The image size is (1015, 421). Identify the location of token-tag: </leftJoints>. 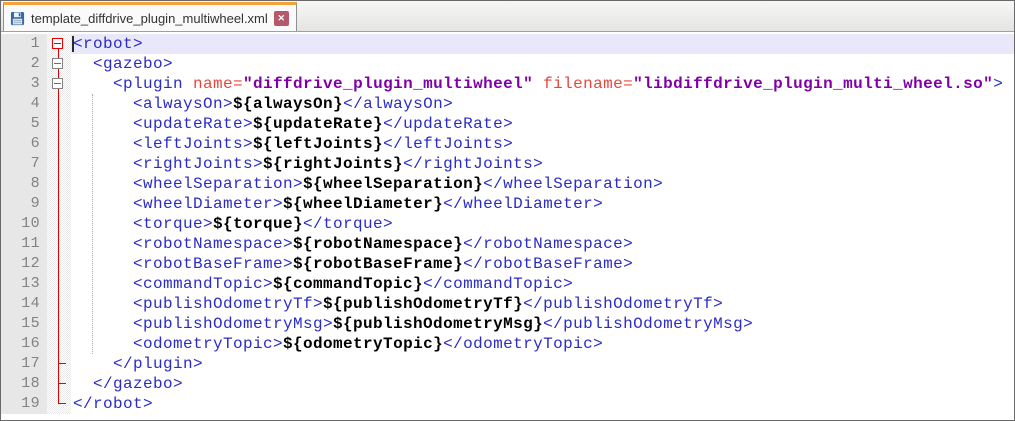
(448, 144).